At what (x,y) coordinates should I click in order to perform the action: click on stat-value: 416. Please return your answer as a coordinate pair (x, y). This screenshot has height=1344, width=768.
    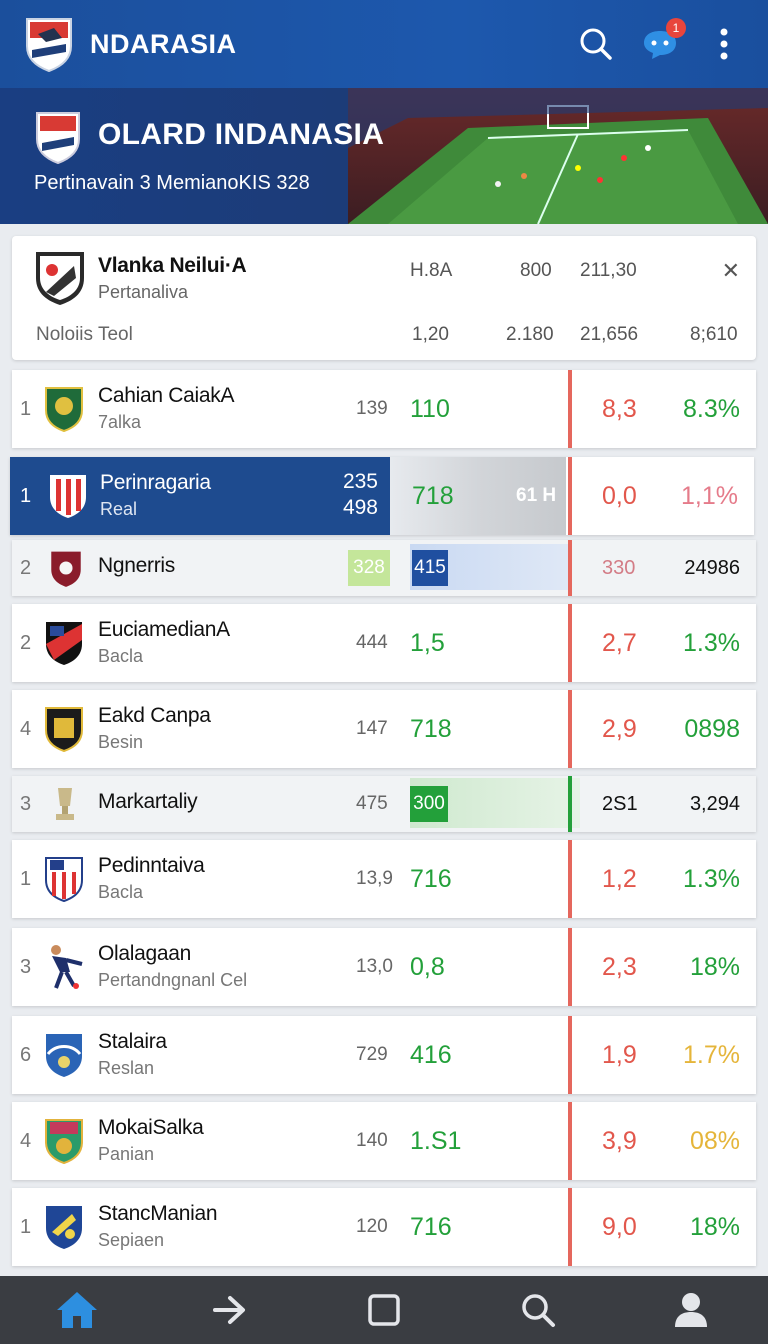
    Looking at the image, I should click on (431, 1054).